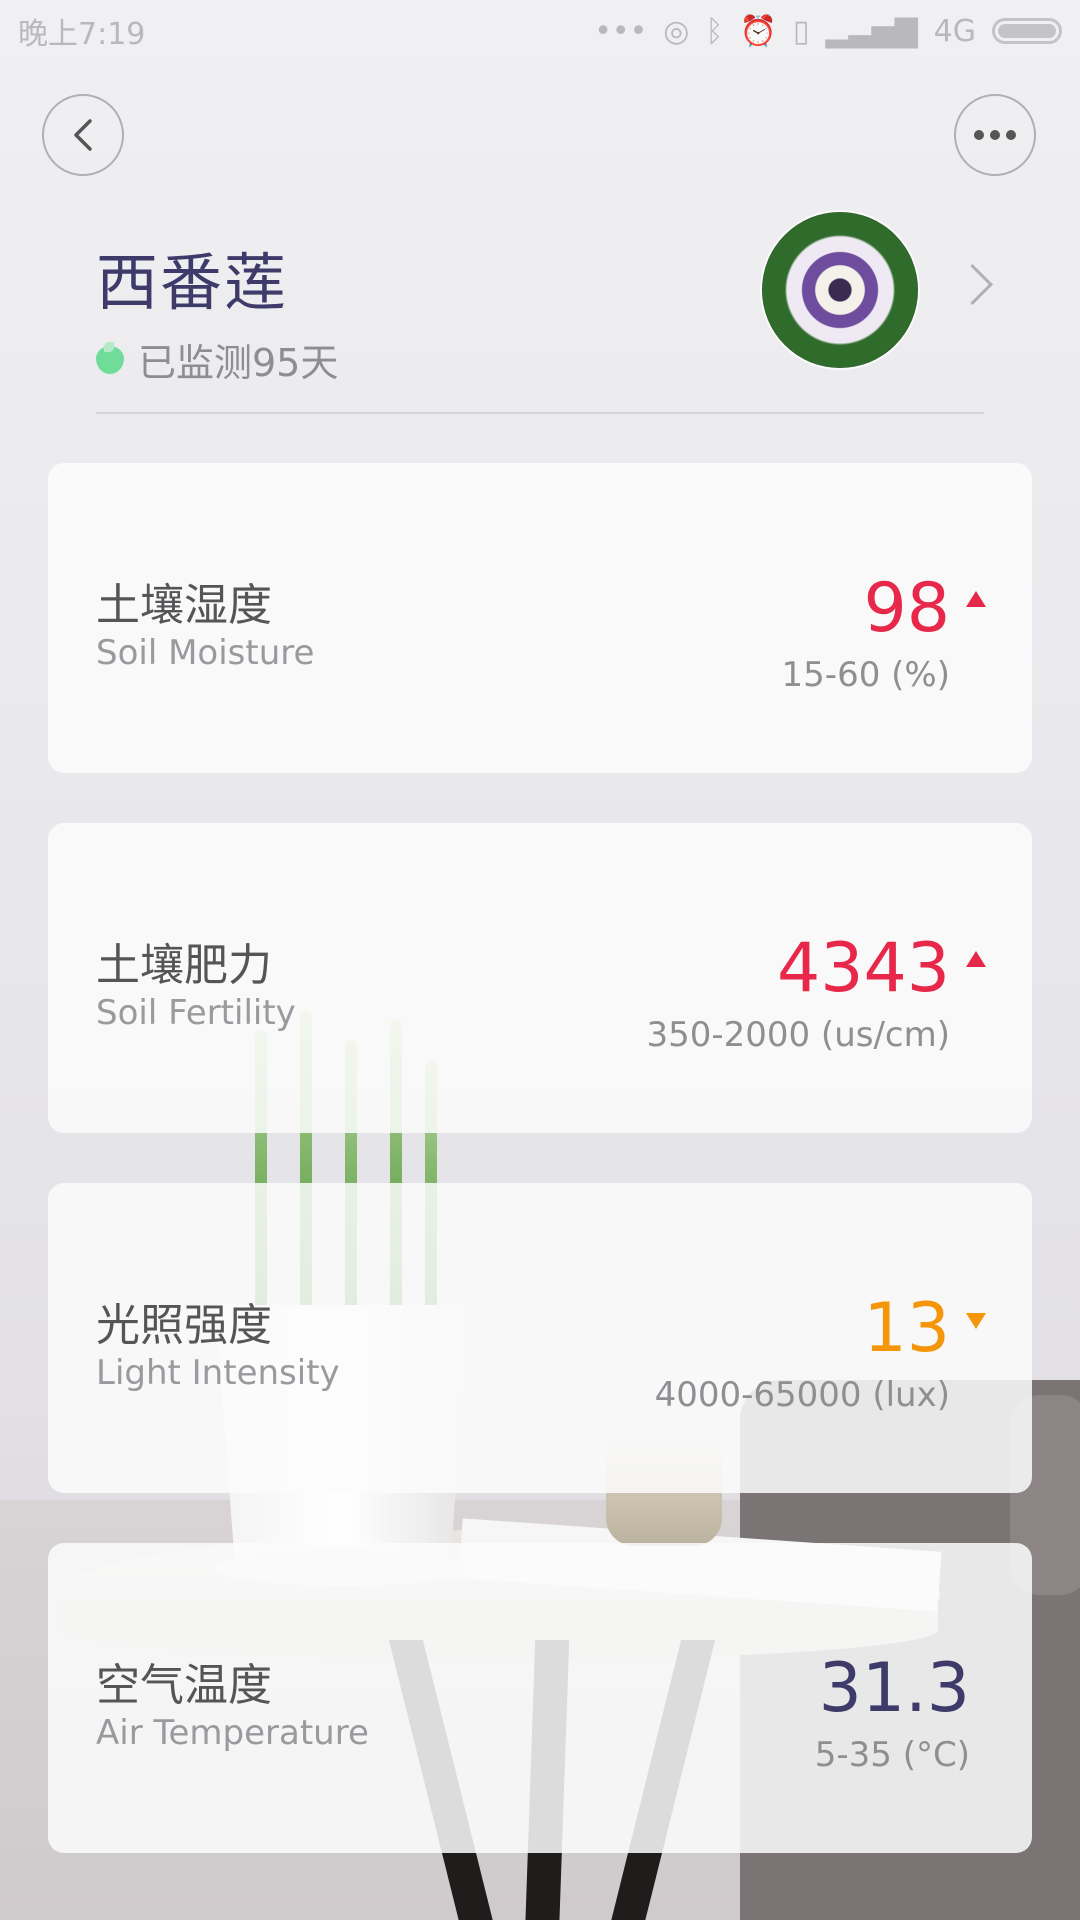 The height and width of the screenshot is (1920, 1080). I want to click on leaf-icon, so click(110, 357).